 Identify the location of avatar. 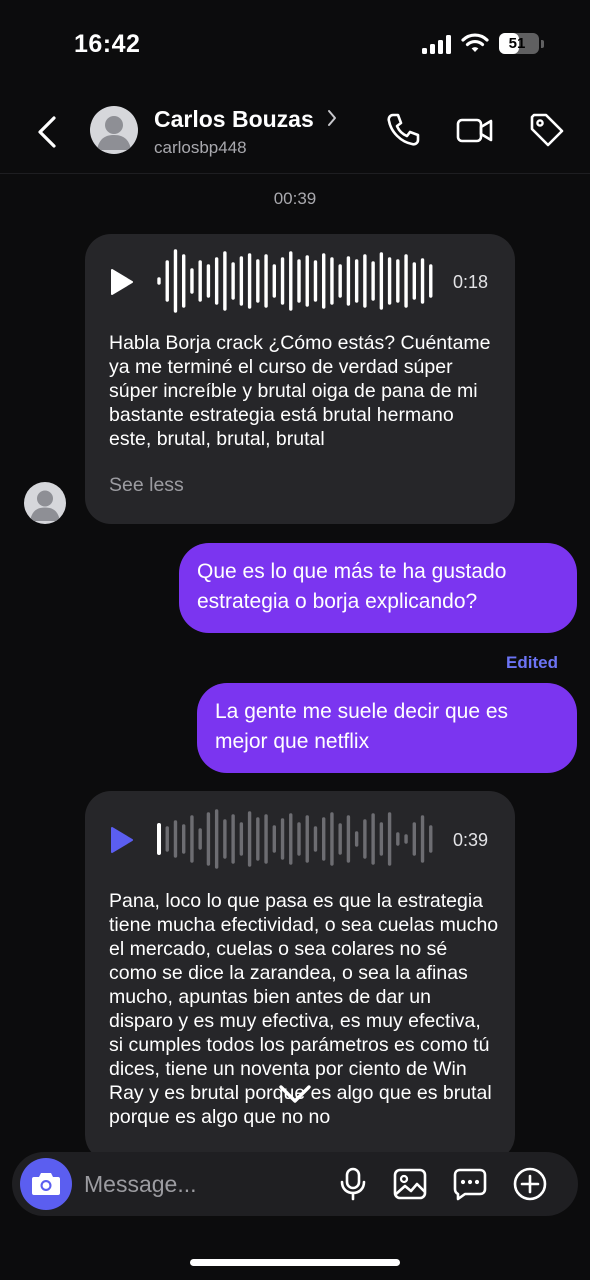
(114, 130).